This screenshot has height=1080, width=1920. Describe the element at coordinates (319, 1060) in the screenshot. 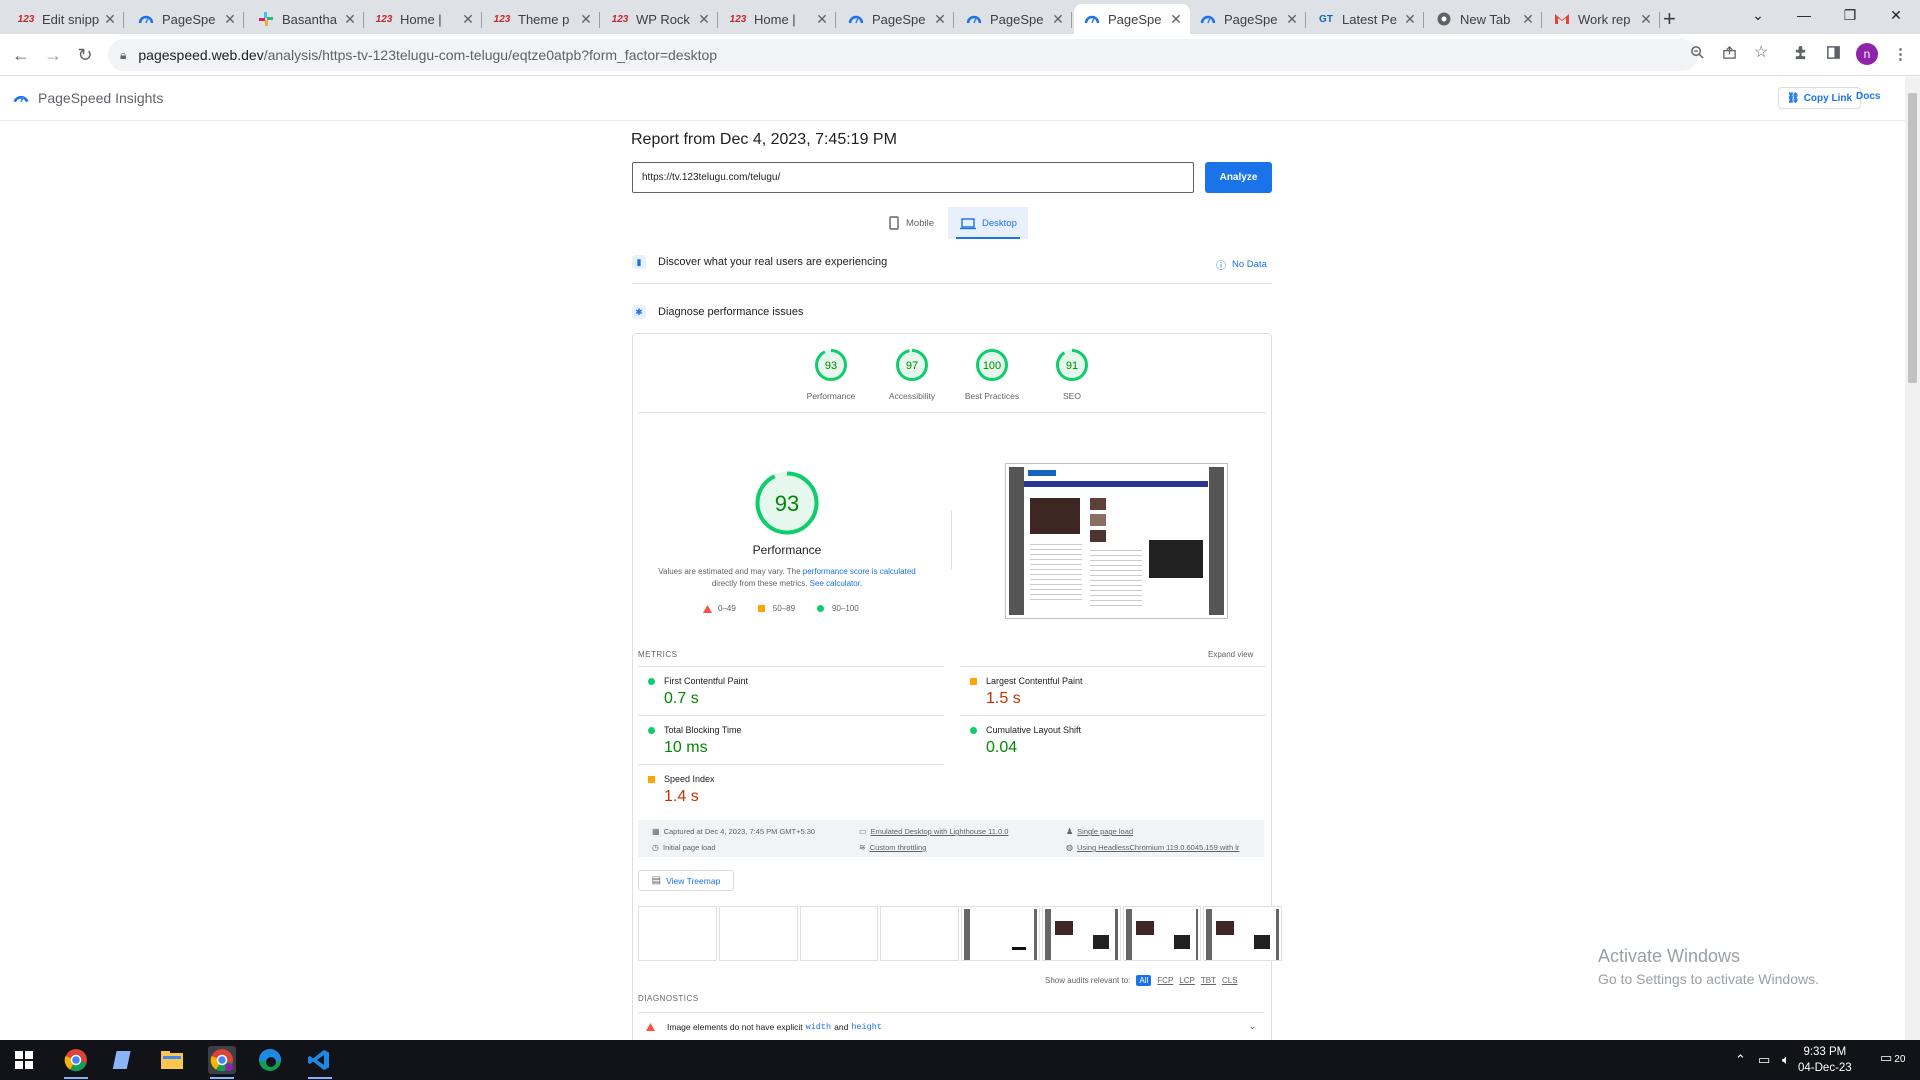

I see `vscode-taskbar-icon` at that location.